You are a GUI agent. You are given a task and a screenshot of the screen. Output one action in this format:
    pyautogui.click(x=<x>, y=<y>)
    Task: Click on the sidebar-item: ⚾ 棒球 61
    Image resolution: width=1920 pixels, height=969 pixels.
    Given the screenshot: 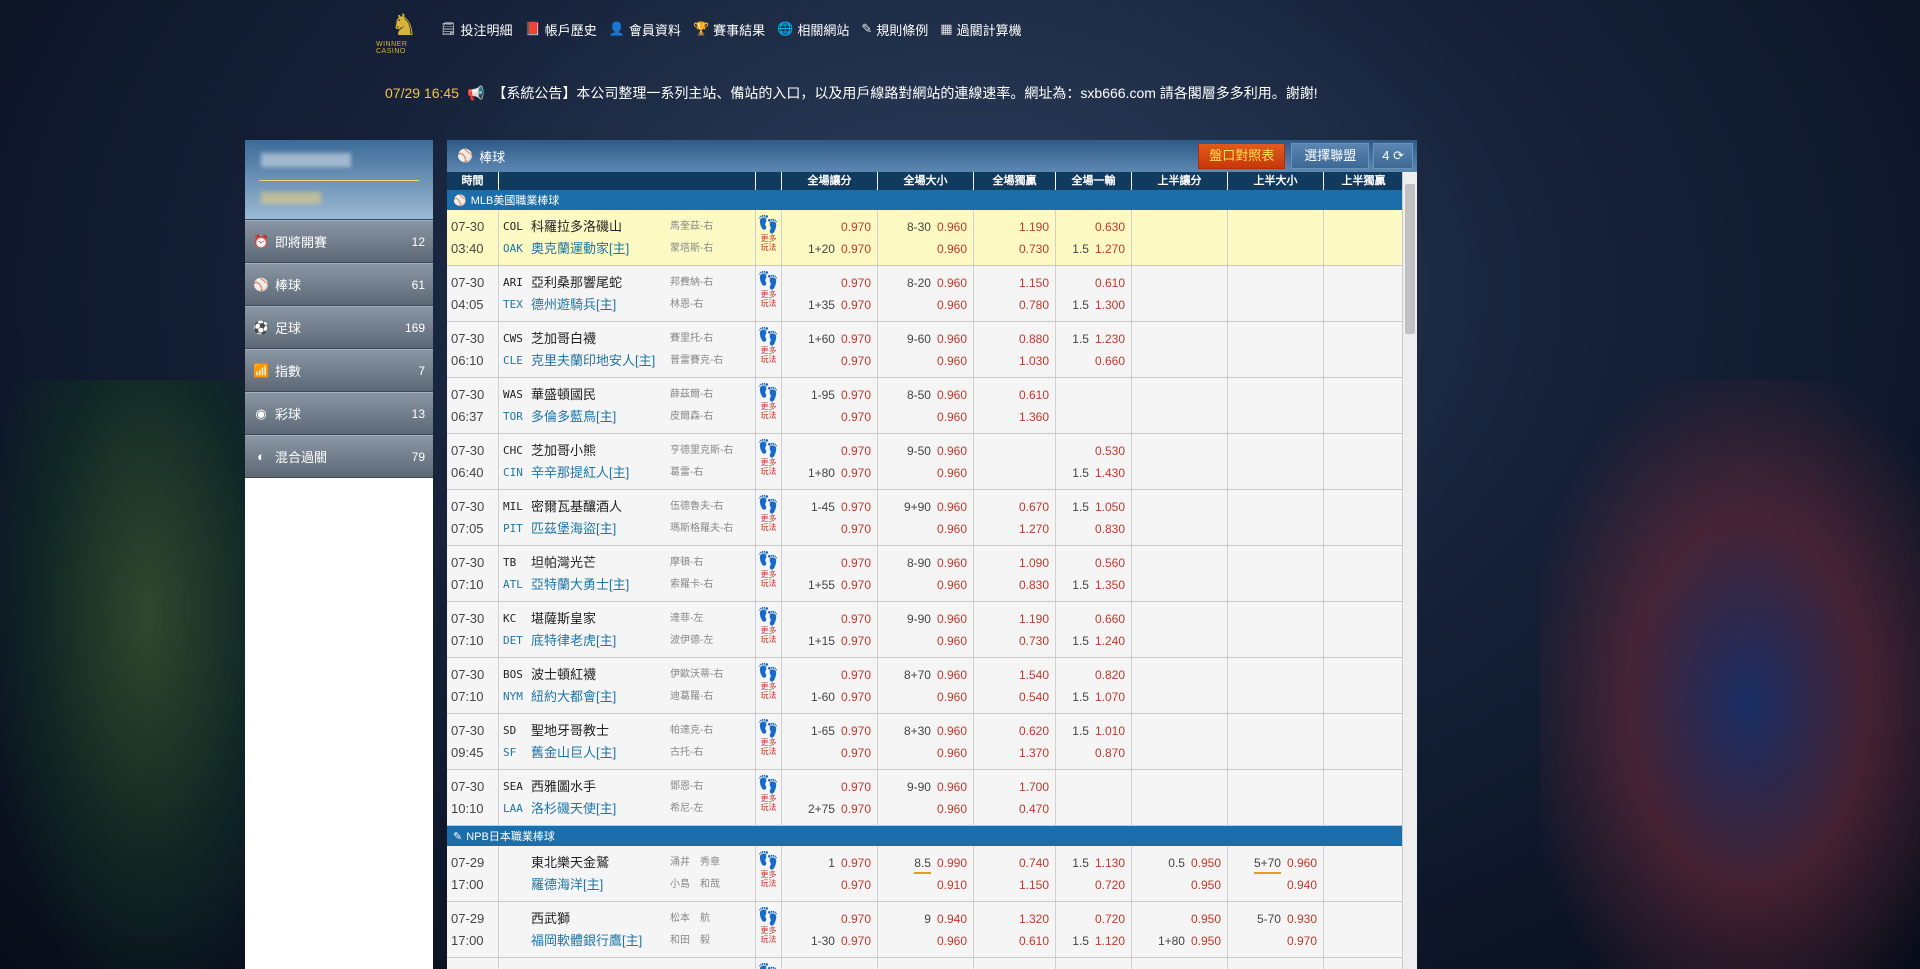 What is the action you would take?
    pyautogui.click(x=339, y=284)
    